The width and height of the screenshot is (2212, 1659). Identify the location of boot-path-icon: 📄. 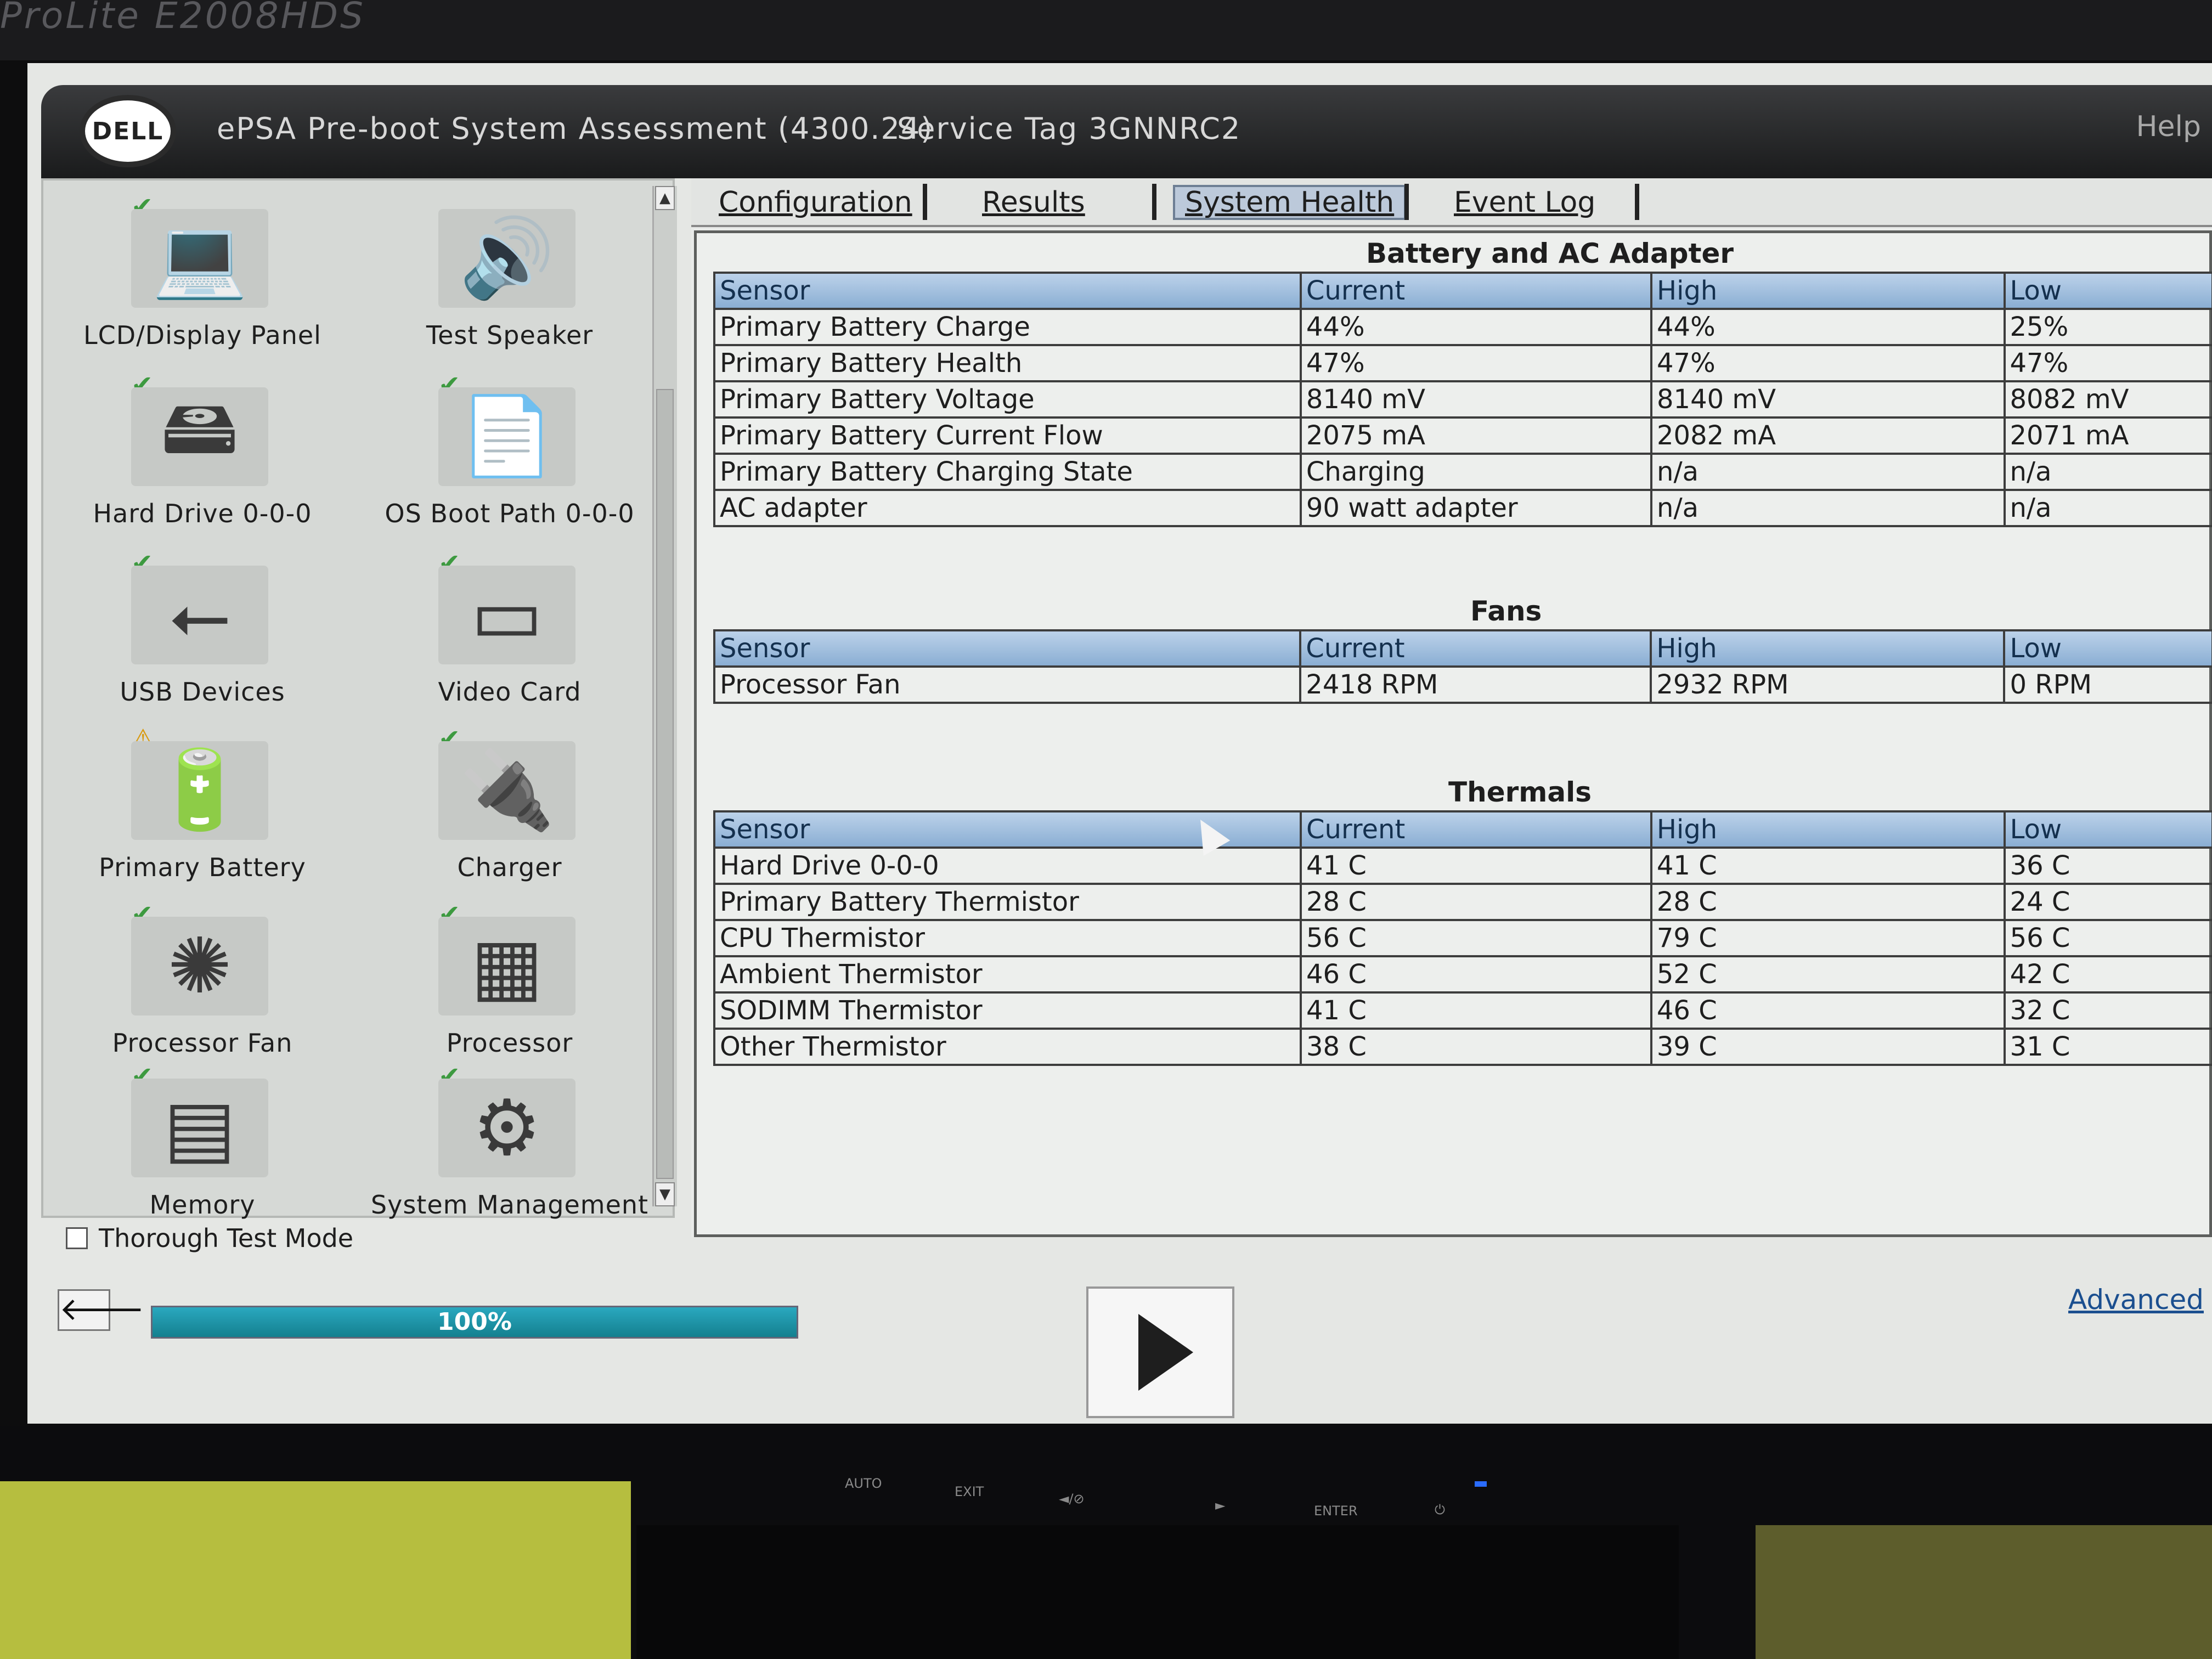
(507, 436).